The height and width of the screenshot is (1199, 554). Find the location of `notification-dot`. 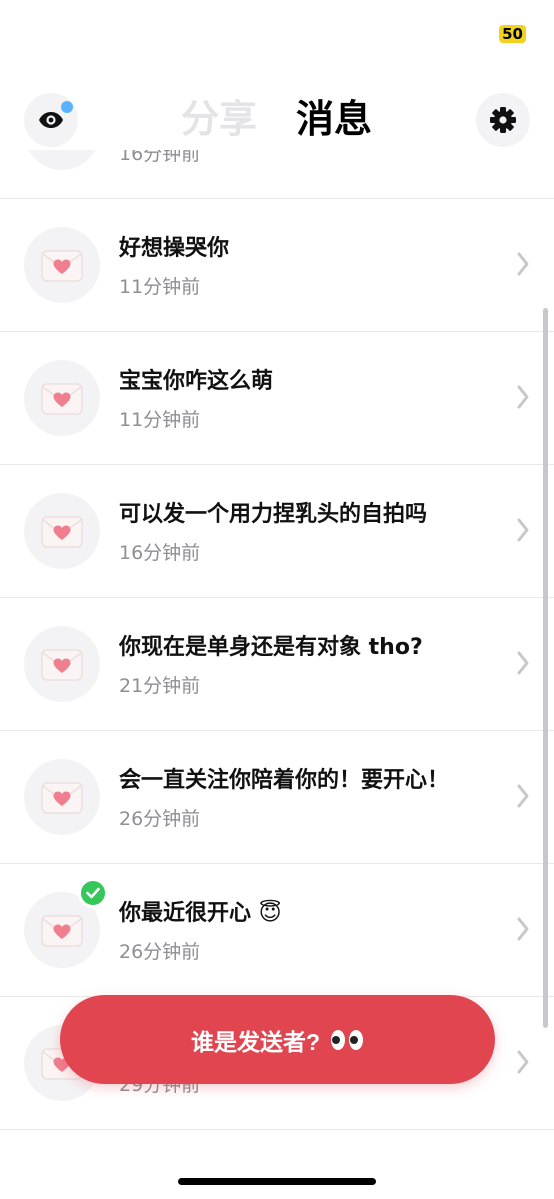

notification-dot is located at coordinates (67, 107).